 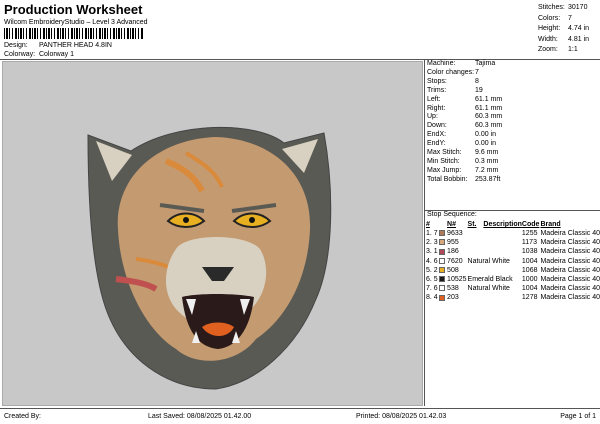 I want to click on stat-value: 1:1, so click(x=573, y=49).